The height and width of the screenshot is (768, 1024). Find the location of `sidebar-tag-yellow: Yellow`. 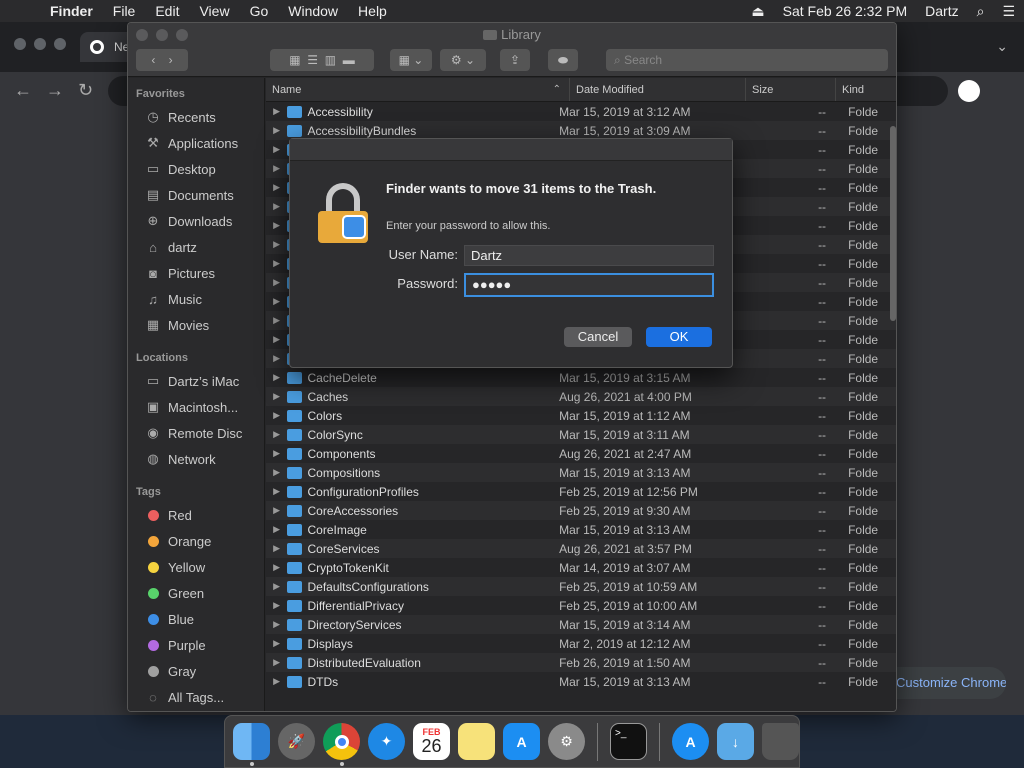

sidebar-tag-yellow: Yellow is located at coordinates (196, 567).